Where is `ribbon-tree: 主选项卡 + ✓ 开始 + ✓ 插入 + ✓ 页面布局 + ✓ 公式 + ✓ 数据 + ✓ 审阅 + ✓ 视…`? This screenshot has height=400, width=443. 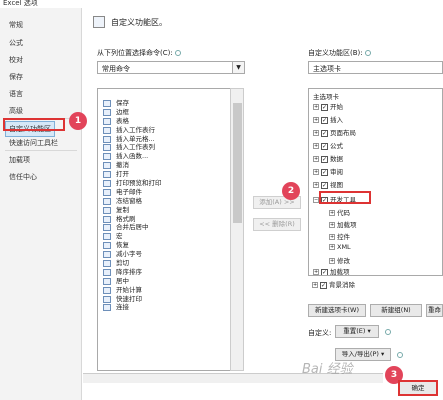 ribbon-tree: 主选项卡 + ✓ 开始 + ✓ 插入 + ✓ 页面布局 + ✓ 公式 + ✓ 数据 + ✓ 审阅 + ✓ 视… is located at coordinates (375, 182).